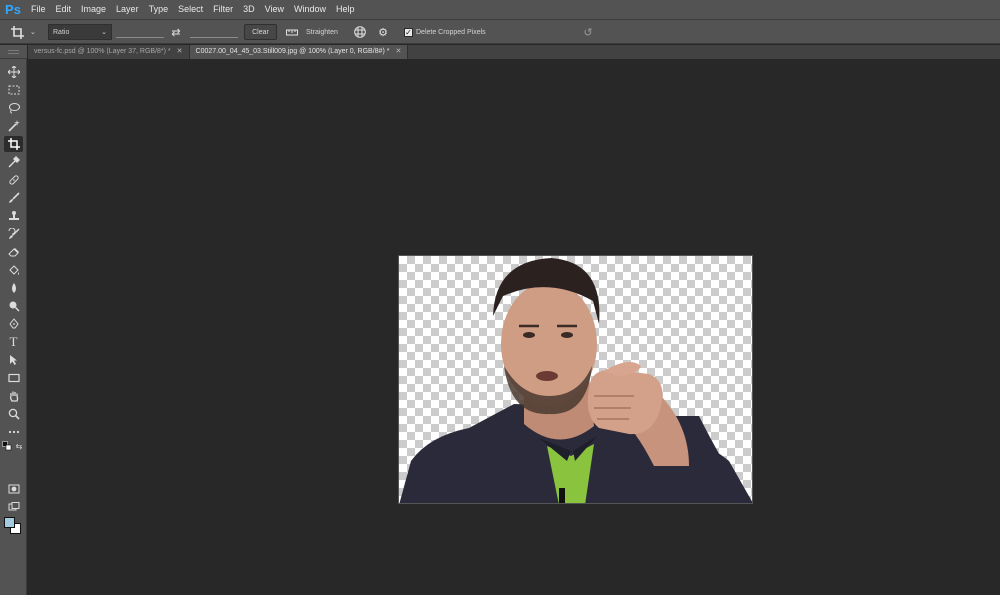 This screenshot has height=595, width=1000. Describe the element at coordinates (13, 306) in the screenshot. I see `dodge-icon` at that location.